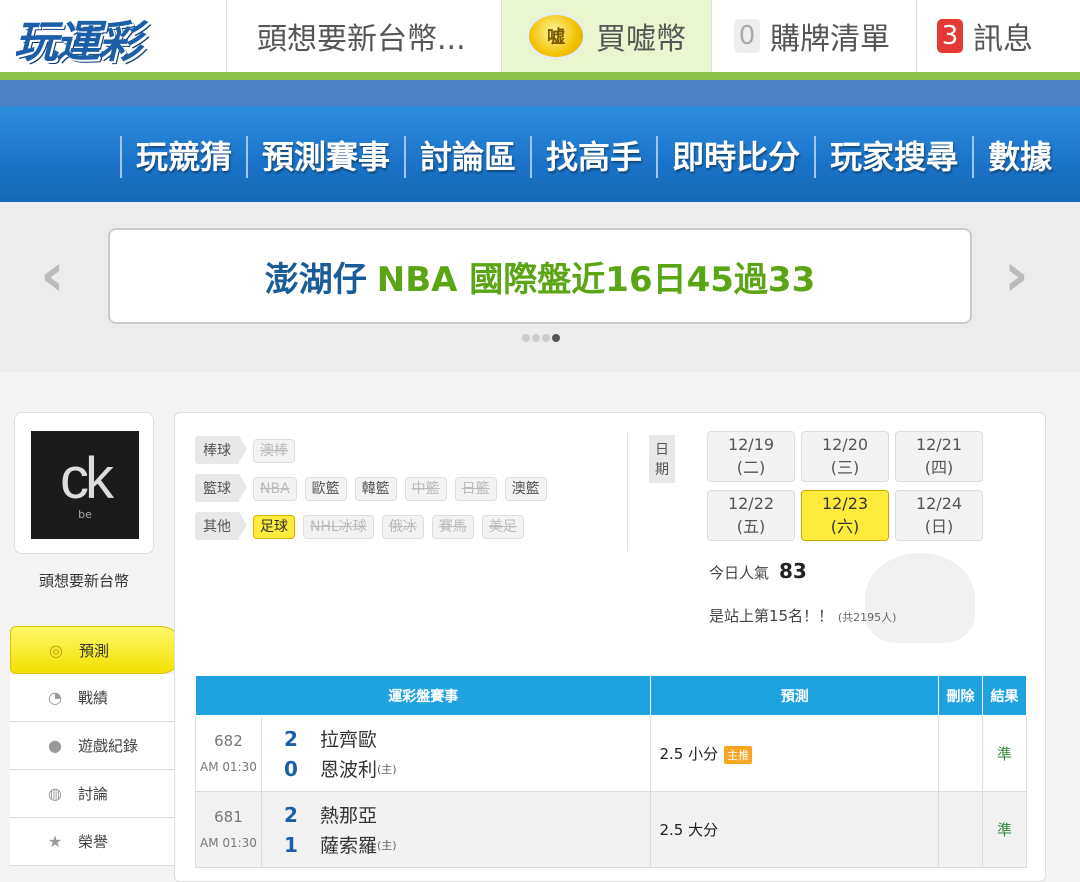 The image size is (1080, 882). I want to click on side-item-4: ★ 榮譽, so click(92, 842).